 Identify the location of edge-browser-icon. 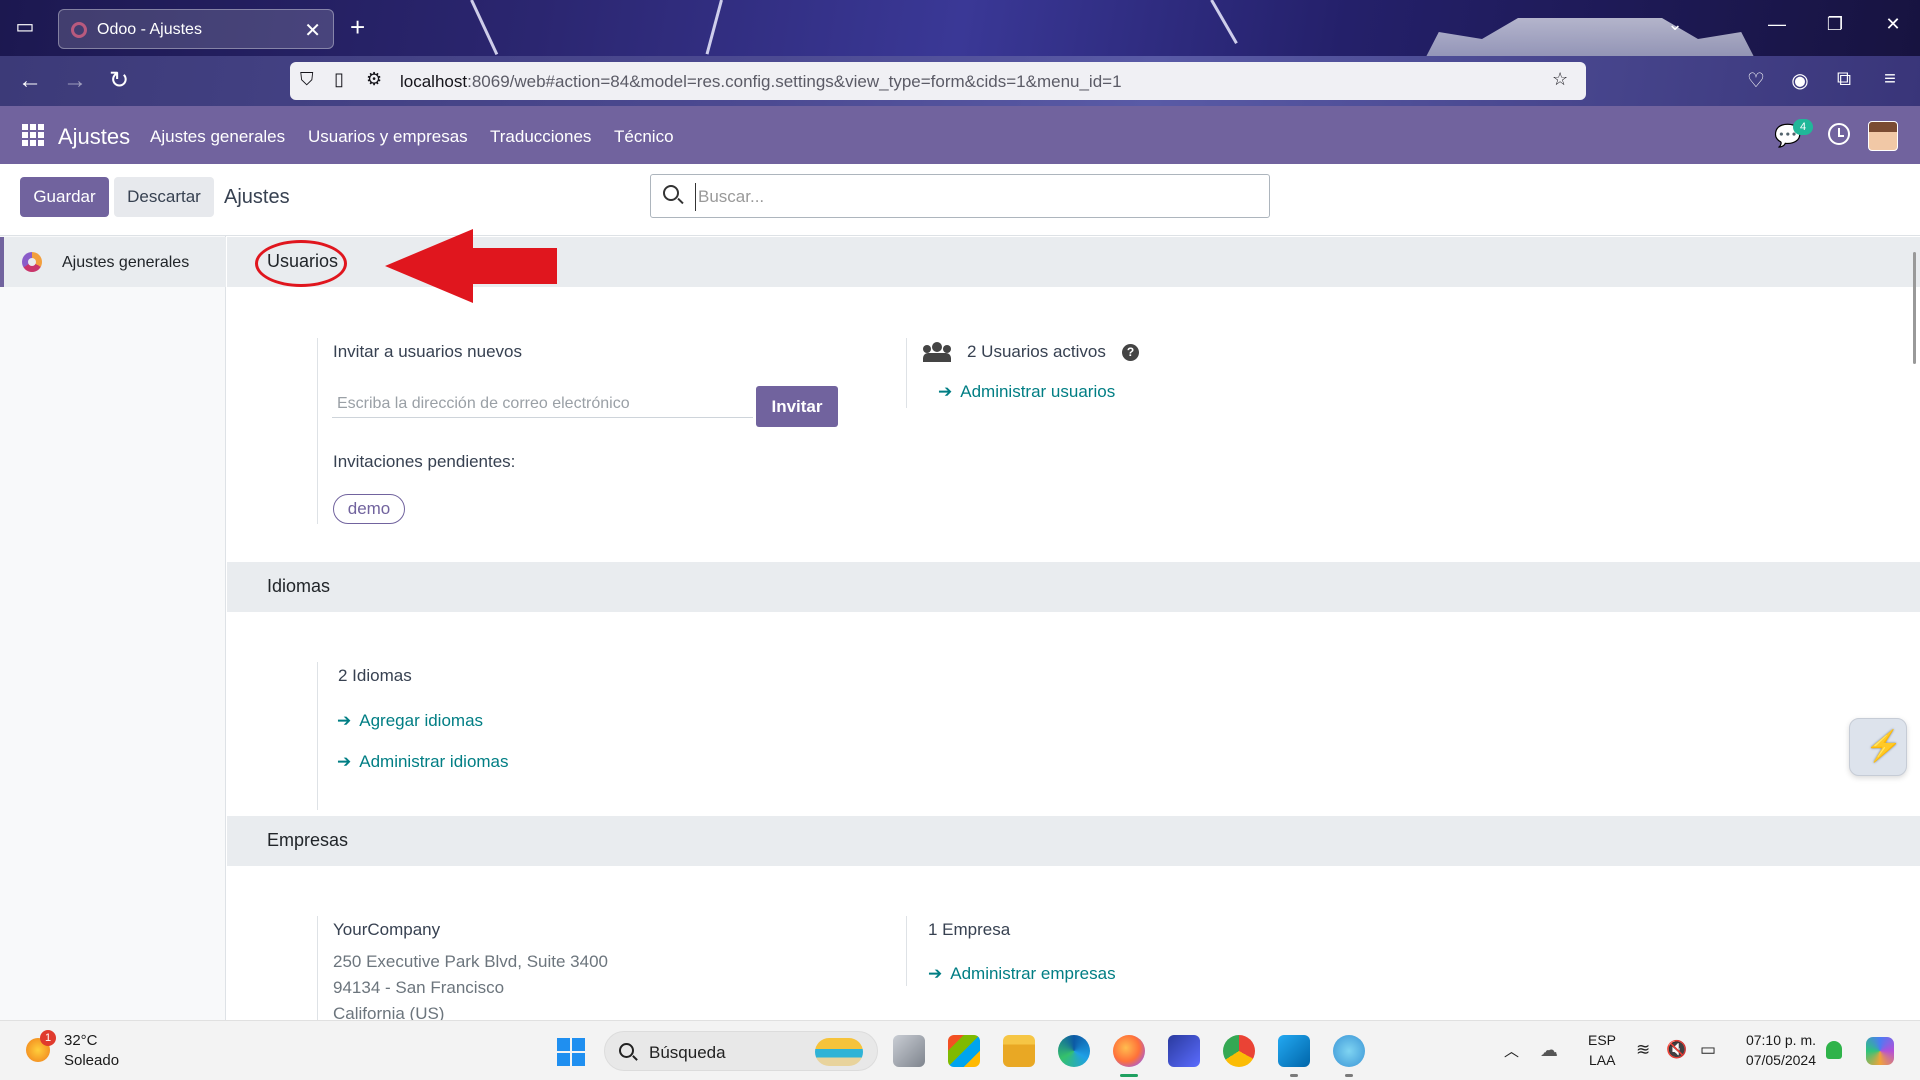
(1074, 1051).